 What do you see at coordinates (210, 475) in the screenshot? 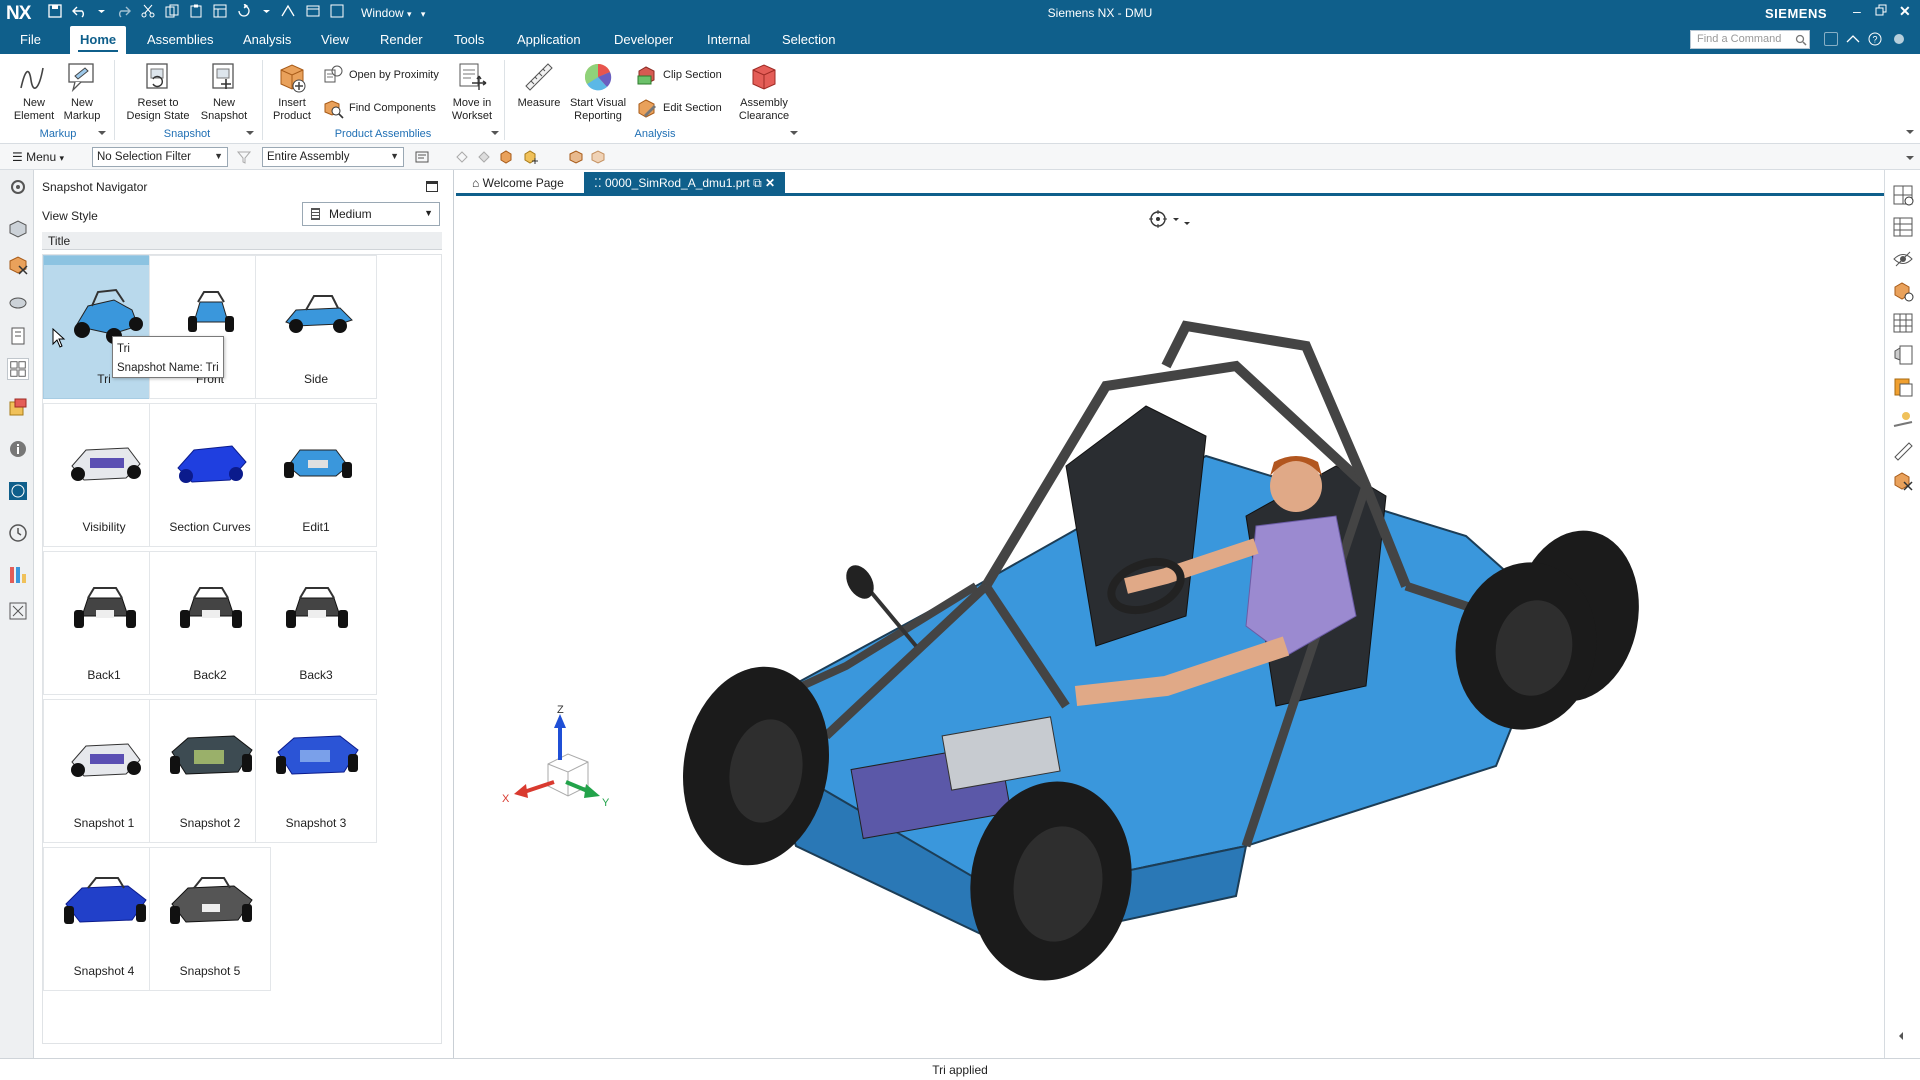
I see `snapshot-tile-section-curves: Section Curves` at bounding box center [210, 475].